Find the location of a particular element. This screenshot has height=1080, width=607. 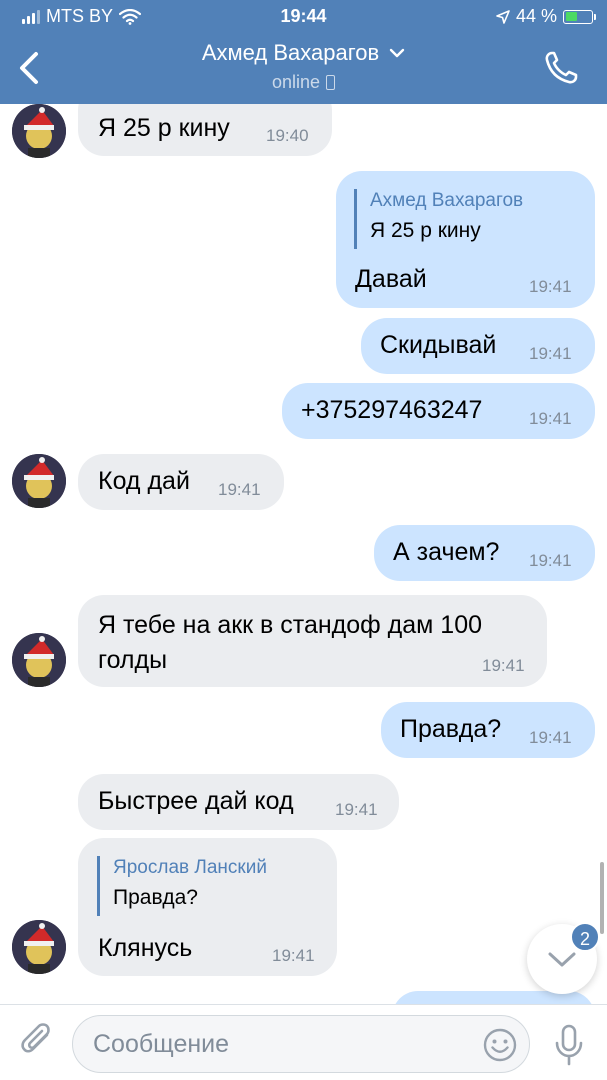

reply-text: Я 25 р кину is located at coordinates (425, 230).